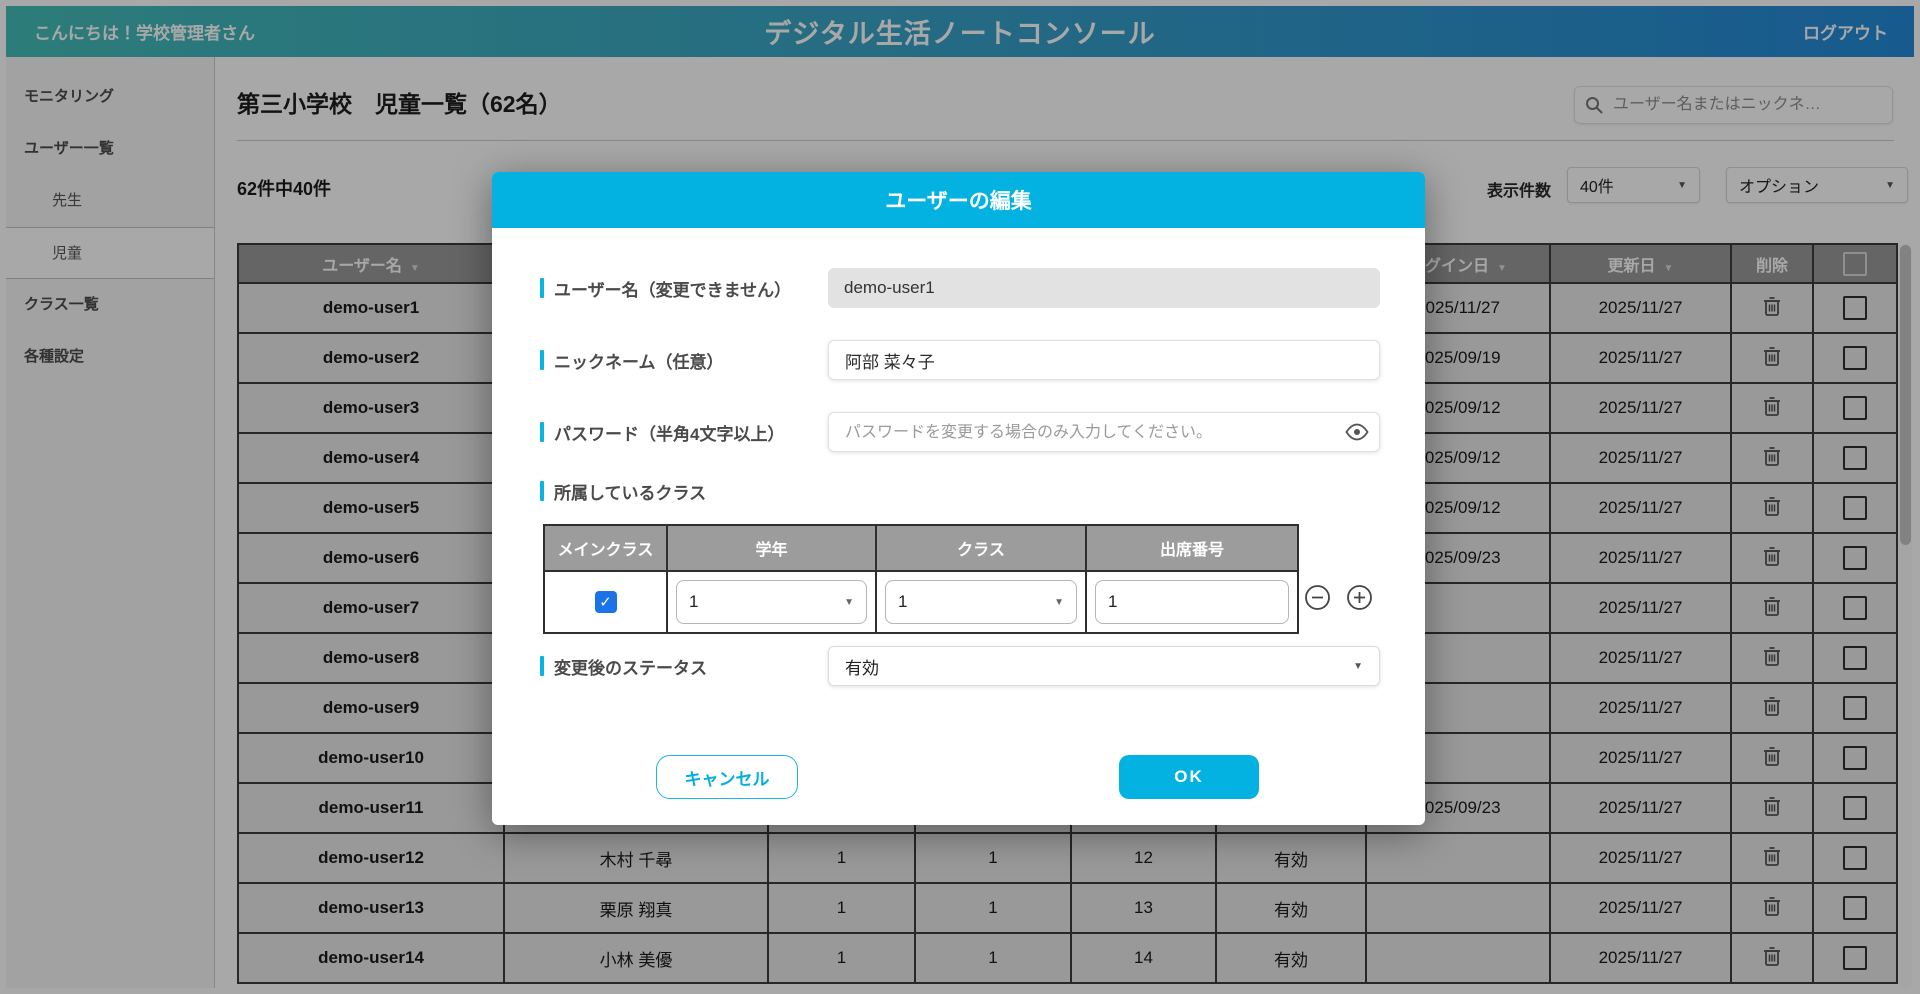 Image resolution: width=1920 pixels, height=994 pixels. Describe the element at coordinates (605, 602) in the screenshot. I see `main-class-checkbox: ✓` at that location.